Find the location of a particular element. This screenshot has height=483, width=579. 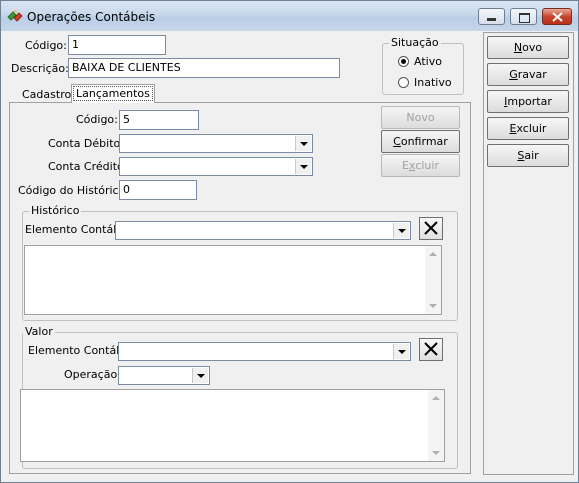

app-icon is located at coordinates (15, 16).